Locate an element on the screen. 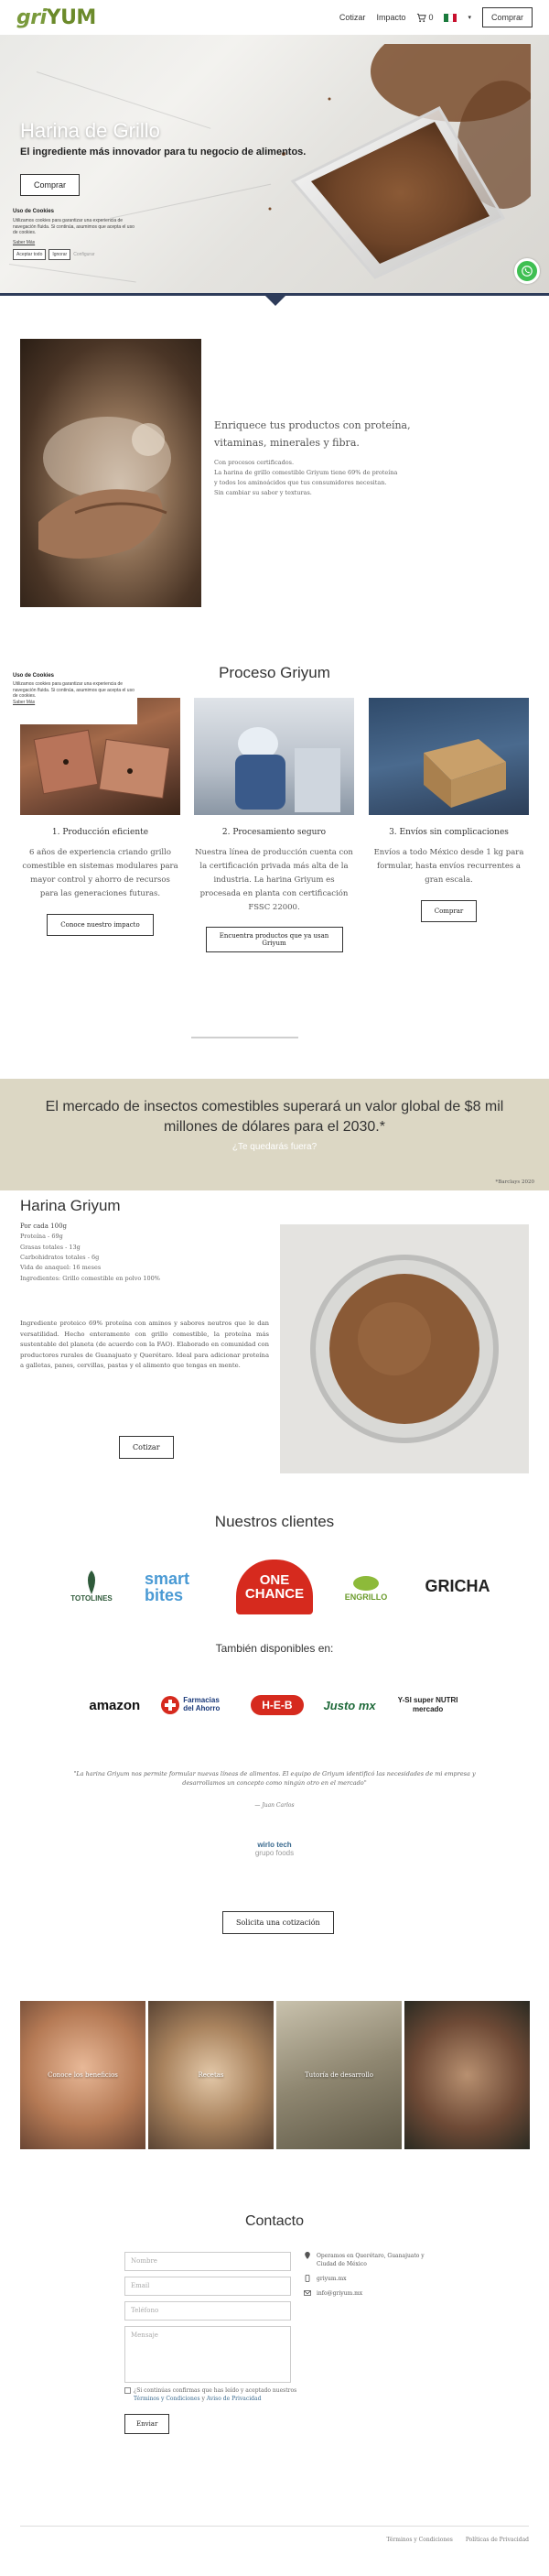  name-field: Nombre is located at coordinates (208, 2261).